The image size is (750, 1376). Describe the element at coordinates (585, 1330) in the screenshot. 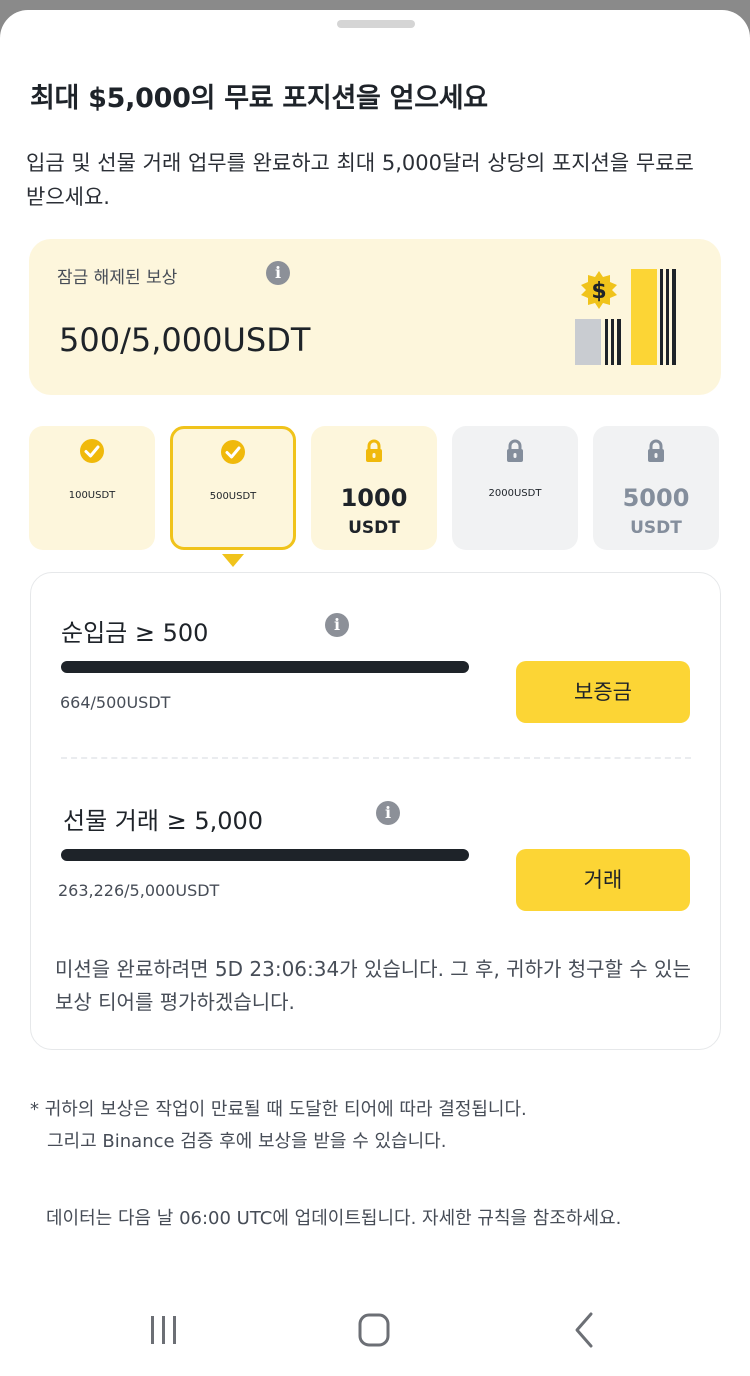

I see `back-icon` at that location.